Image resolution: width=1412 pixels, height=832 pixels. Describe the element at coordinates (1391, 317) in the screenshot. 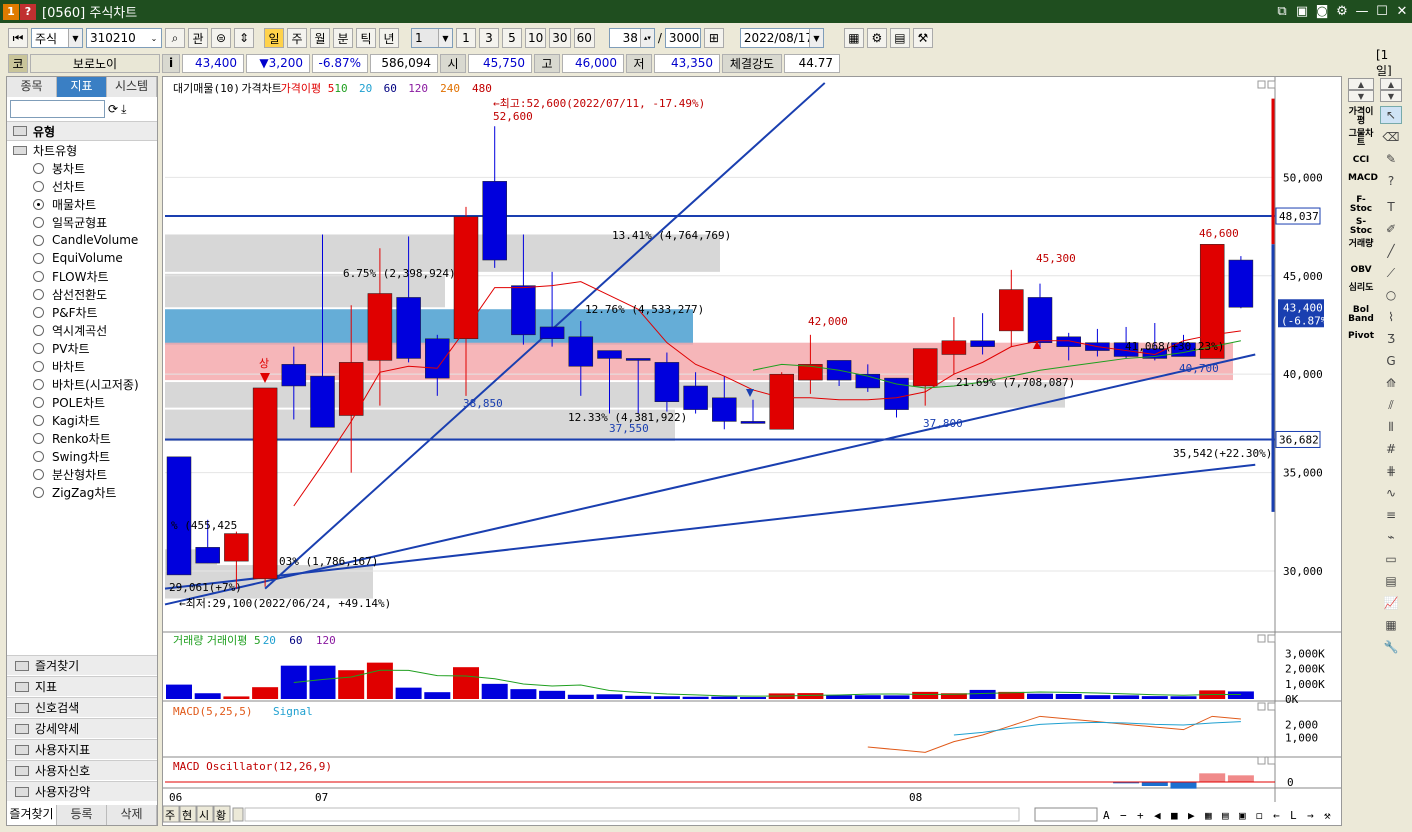

I see `cycle-icon: ⌇` at that location.